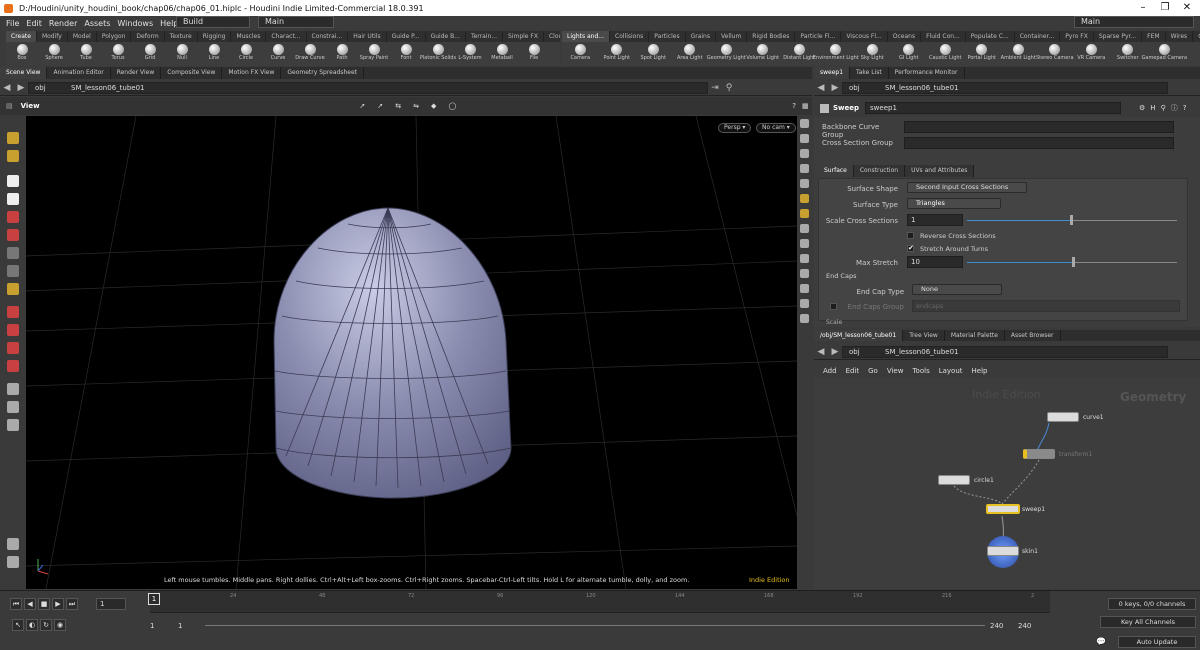 This screenshot has height=650, width=1200. I want to click on tool-switcher: Switcher, so click(1128, 54).